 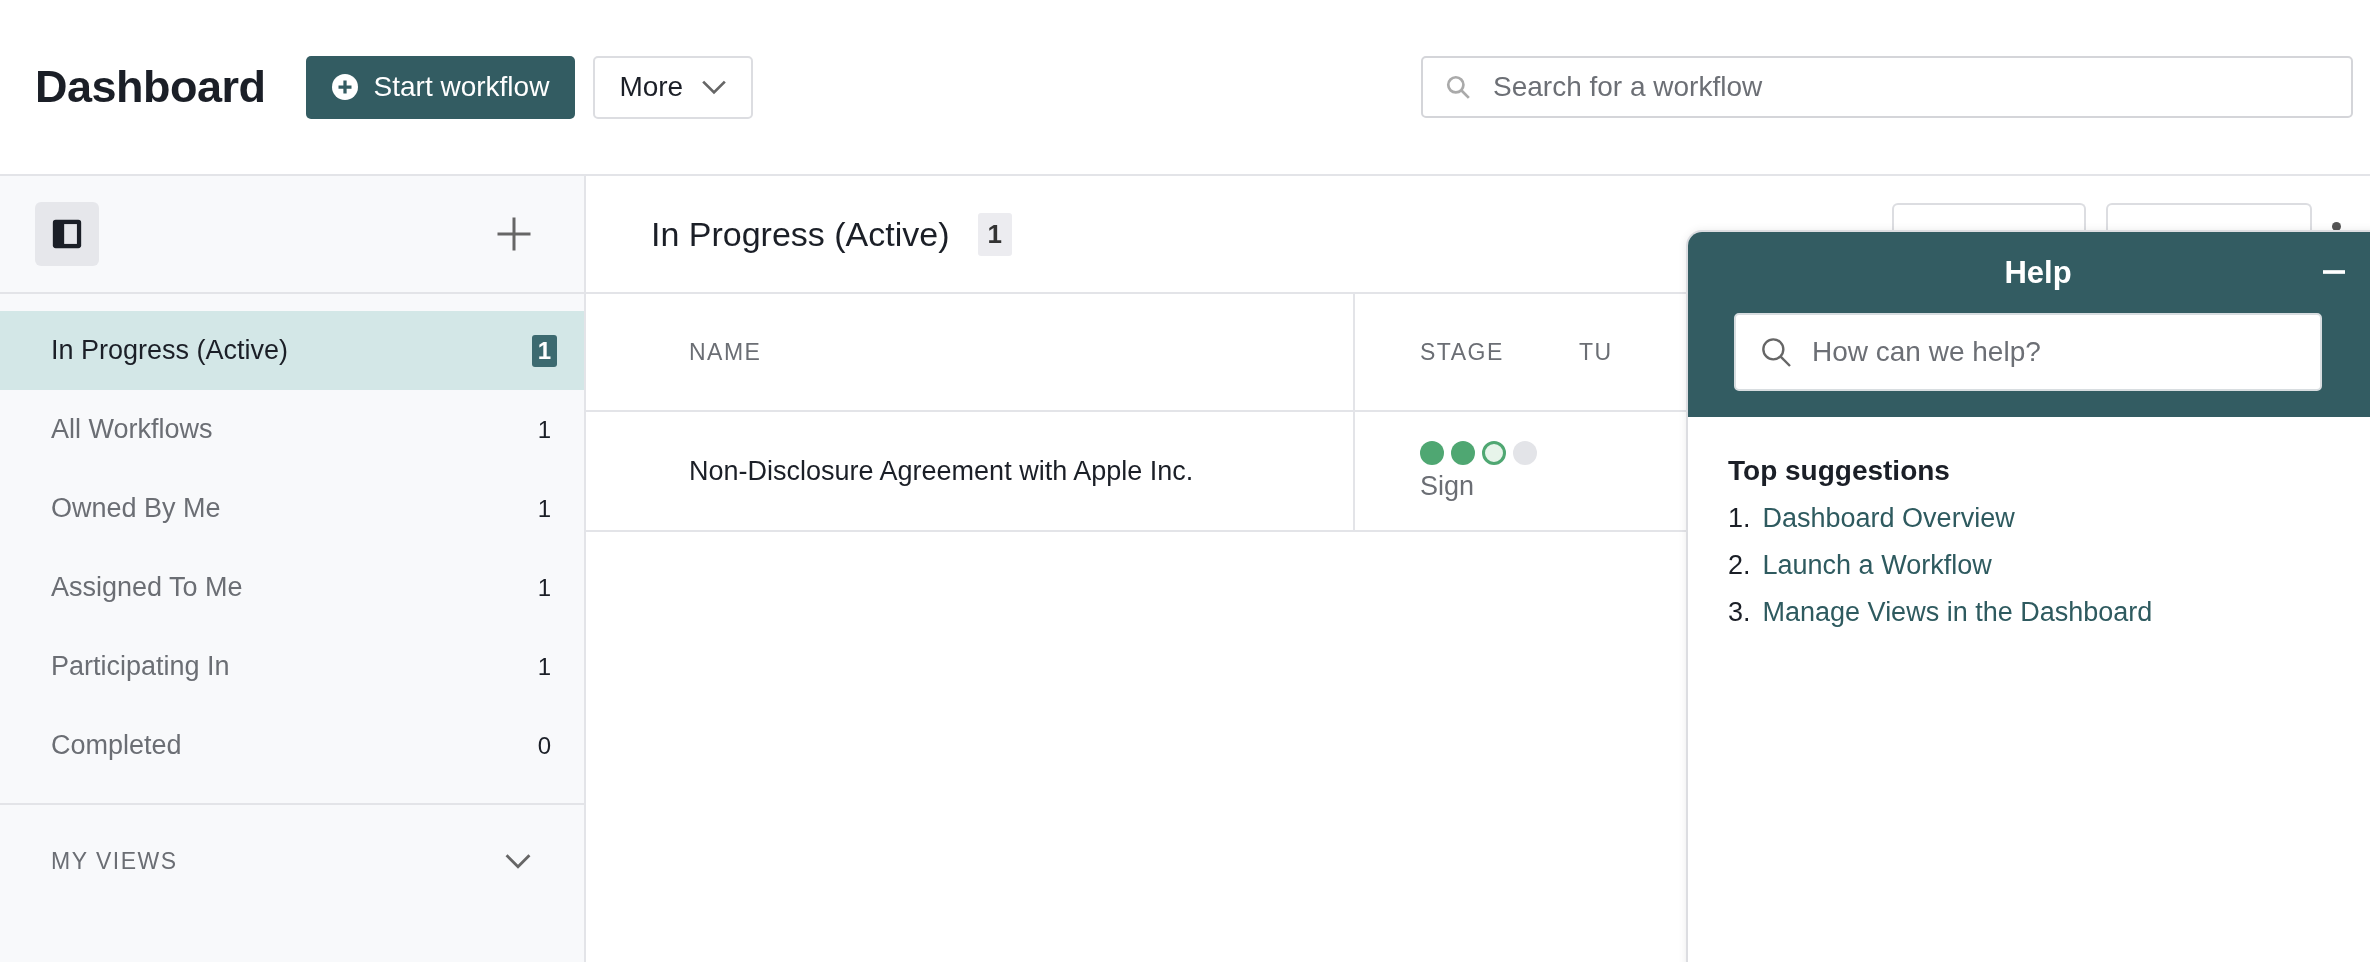 I want to click on stage-label: Sign, so click(x=1447, y=486).